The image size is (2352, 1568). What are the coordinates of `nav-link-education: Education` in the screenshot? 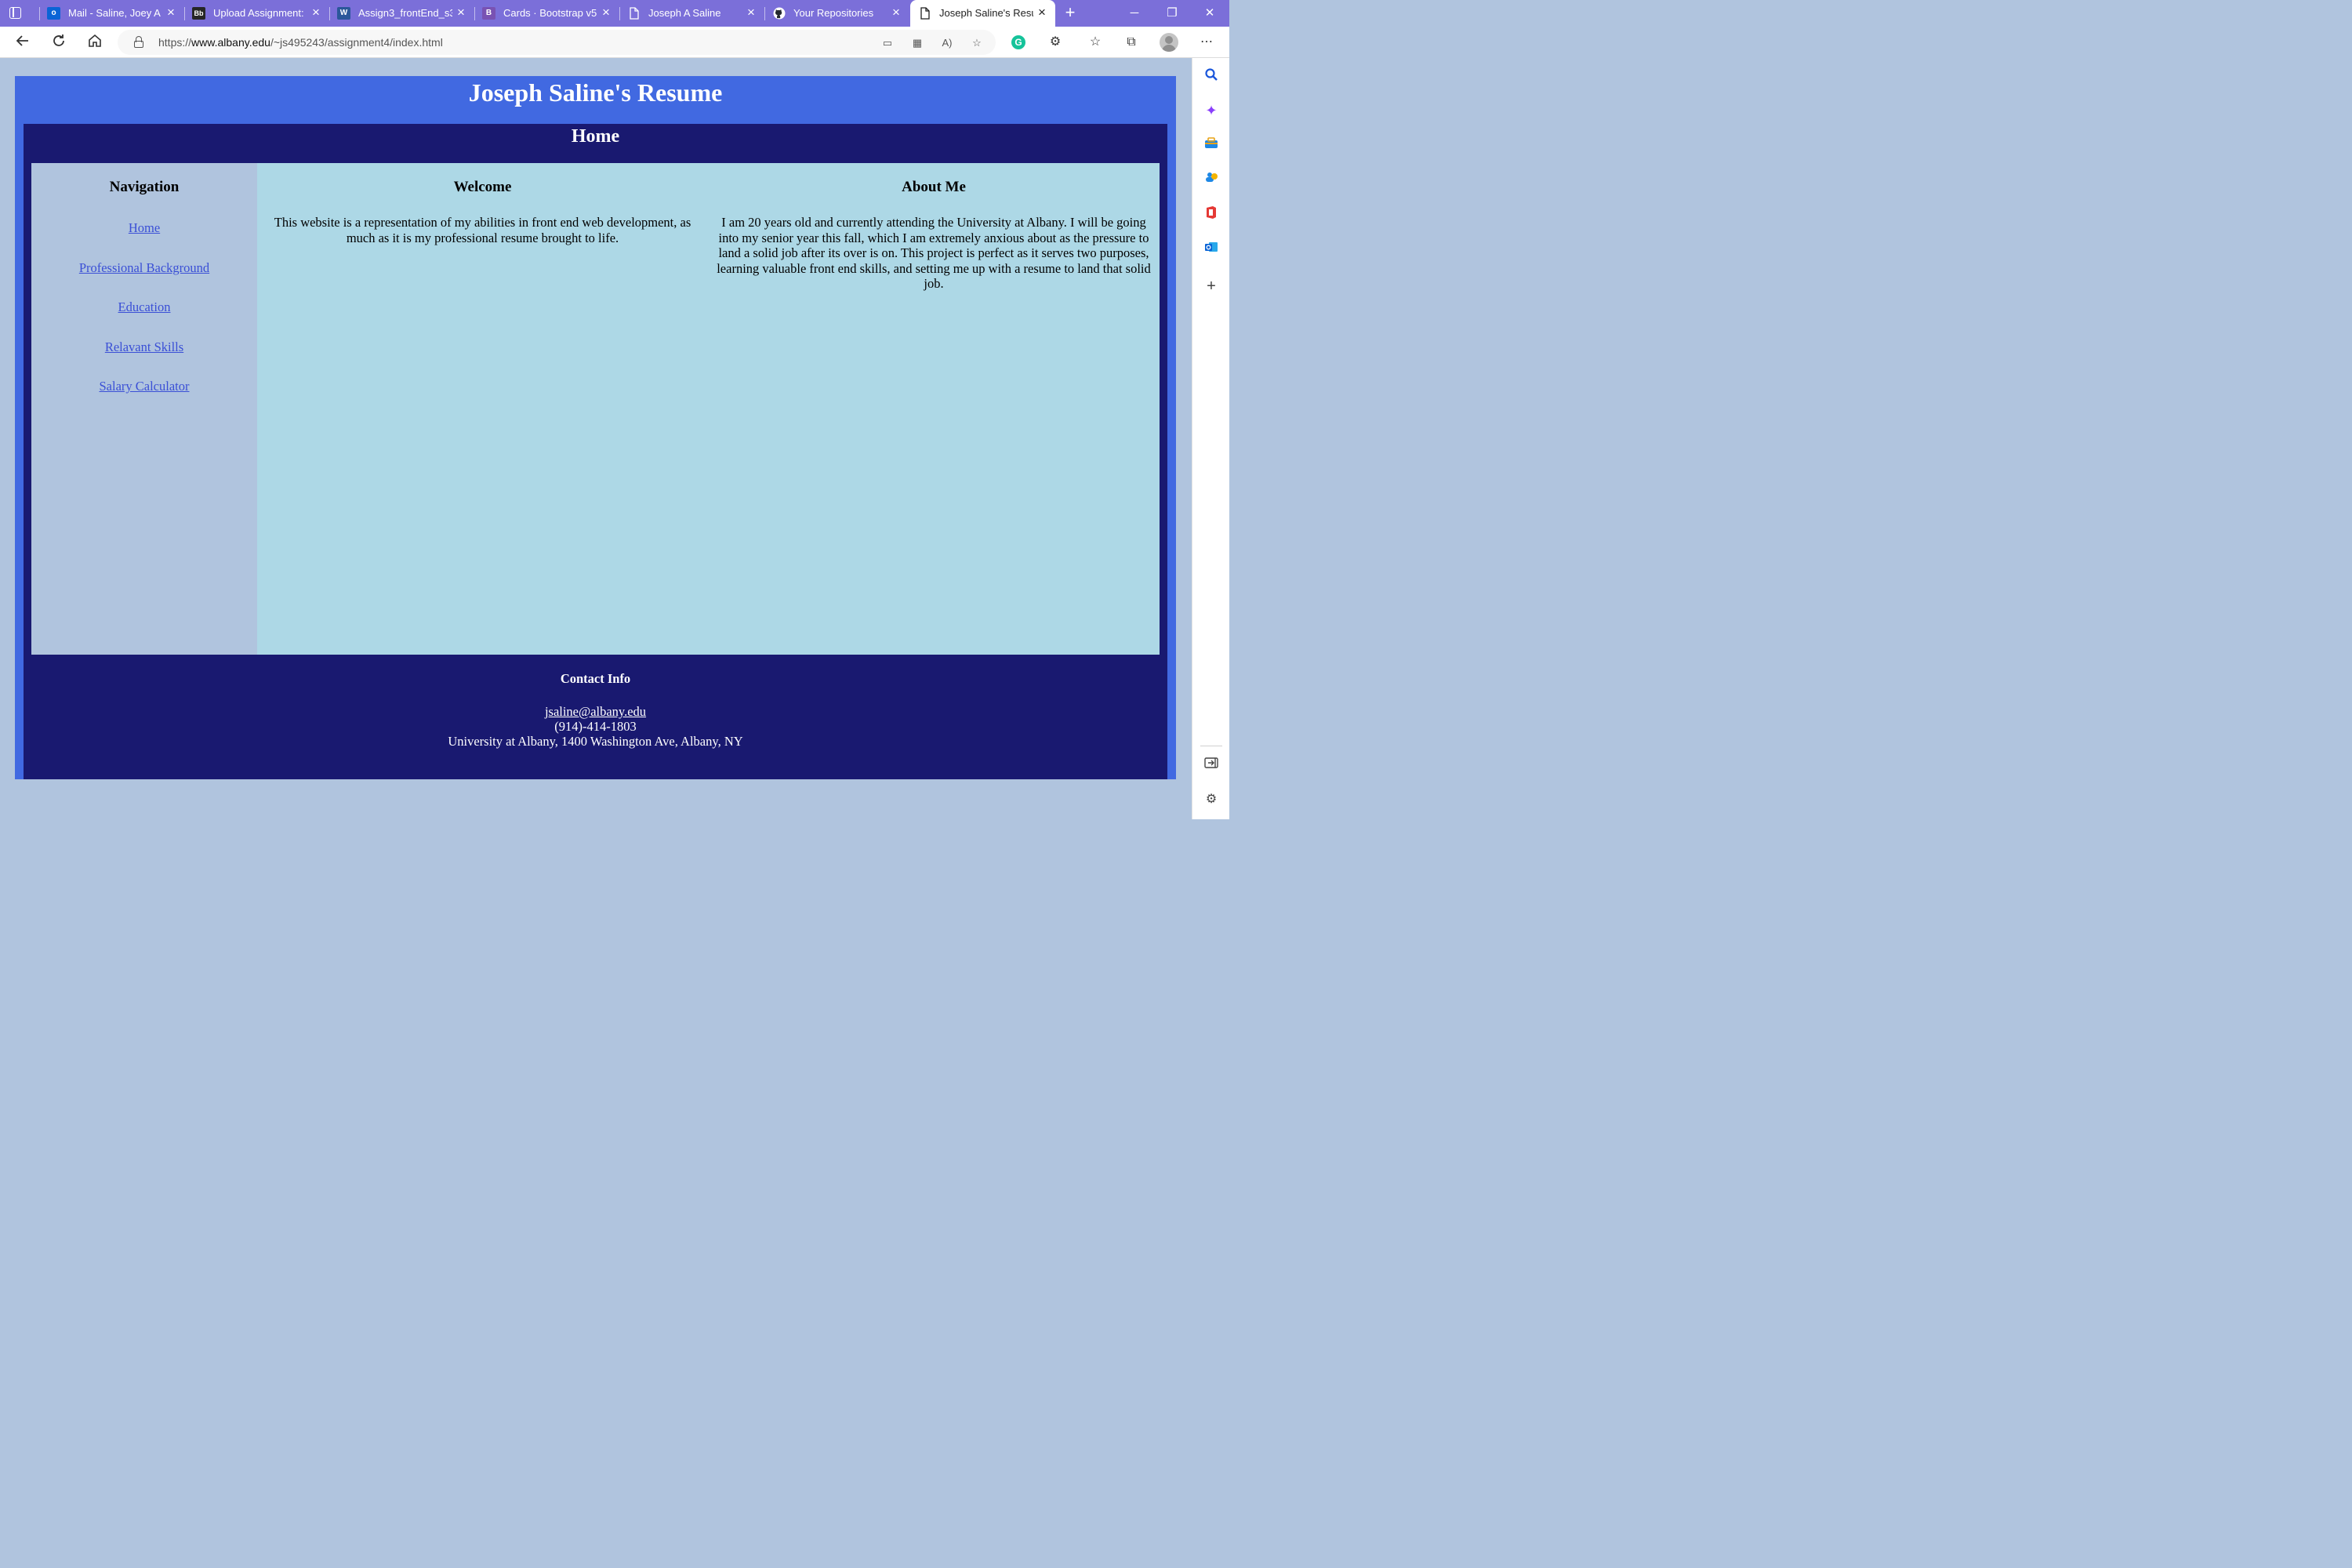 It's located at (144, 307).